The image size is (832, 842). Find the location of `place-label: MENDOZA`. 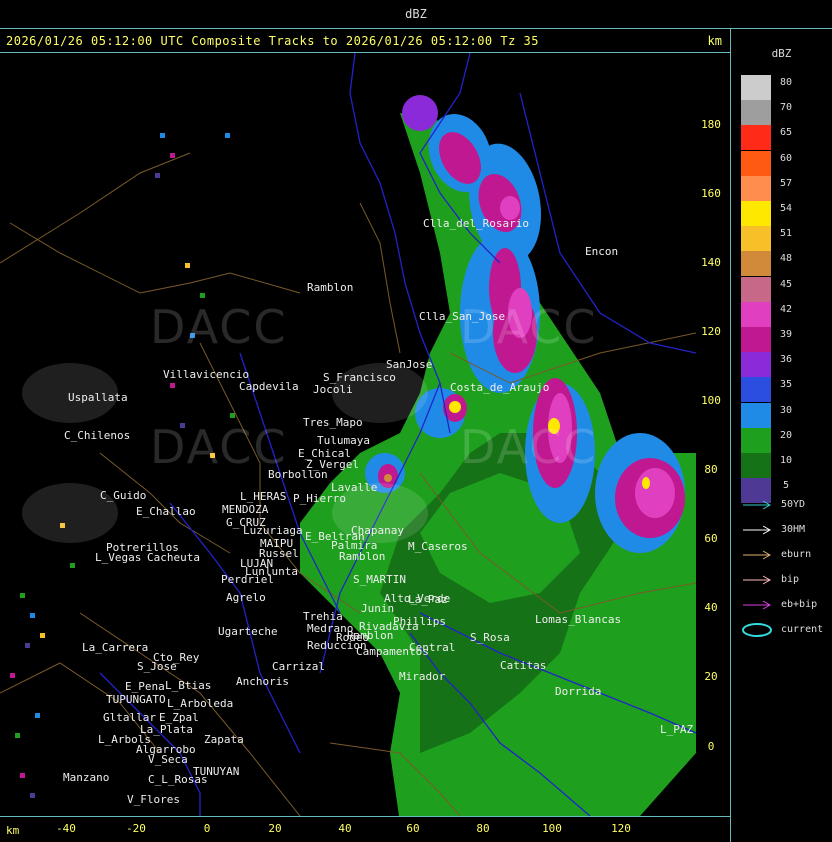

place-label: MENDOZA is located at coordinates (245, 509).